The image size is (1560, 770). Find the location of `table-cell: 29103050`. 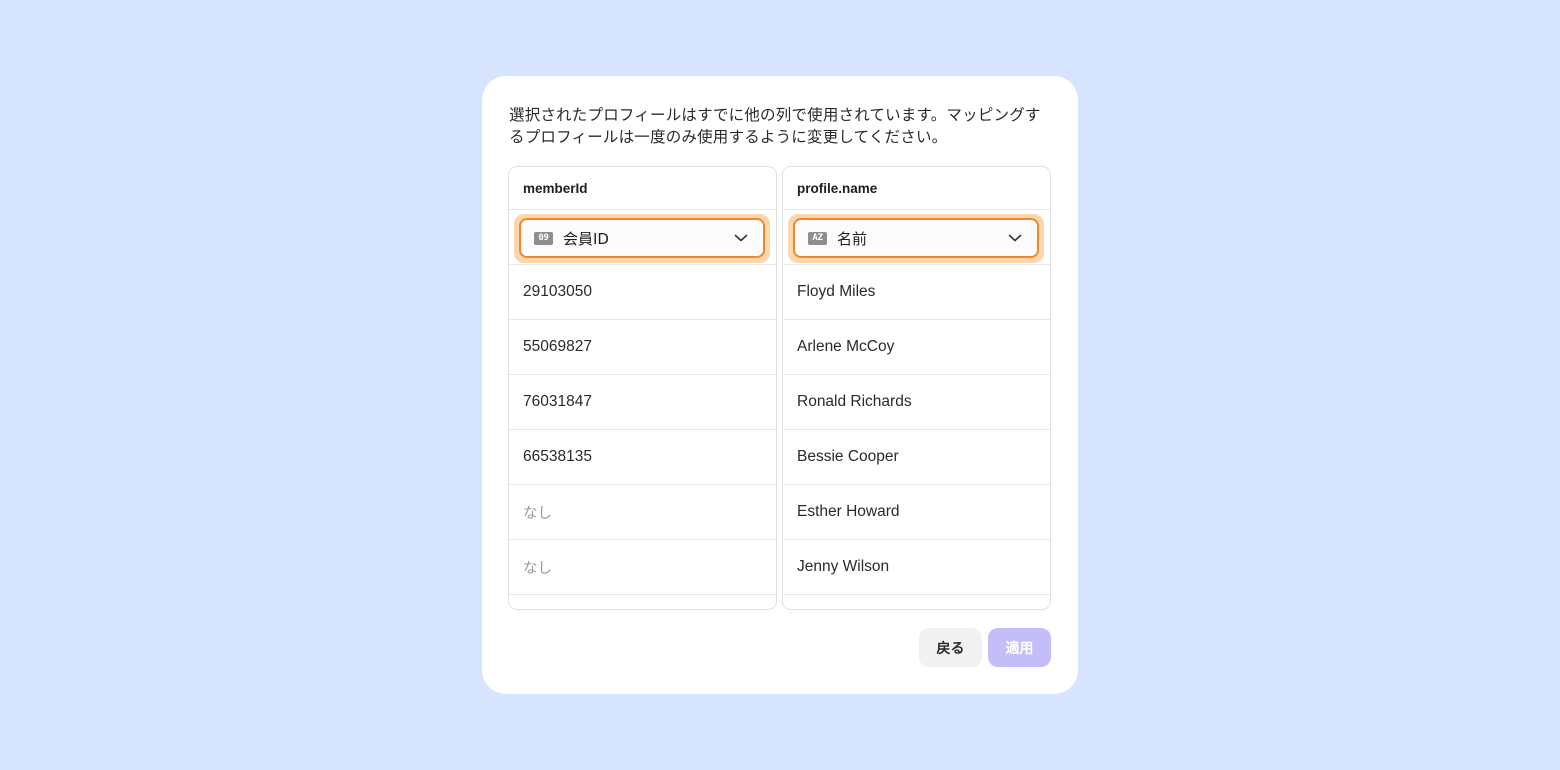

table-cell: 29103050 is located at coordinates (642, 292).